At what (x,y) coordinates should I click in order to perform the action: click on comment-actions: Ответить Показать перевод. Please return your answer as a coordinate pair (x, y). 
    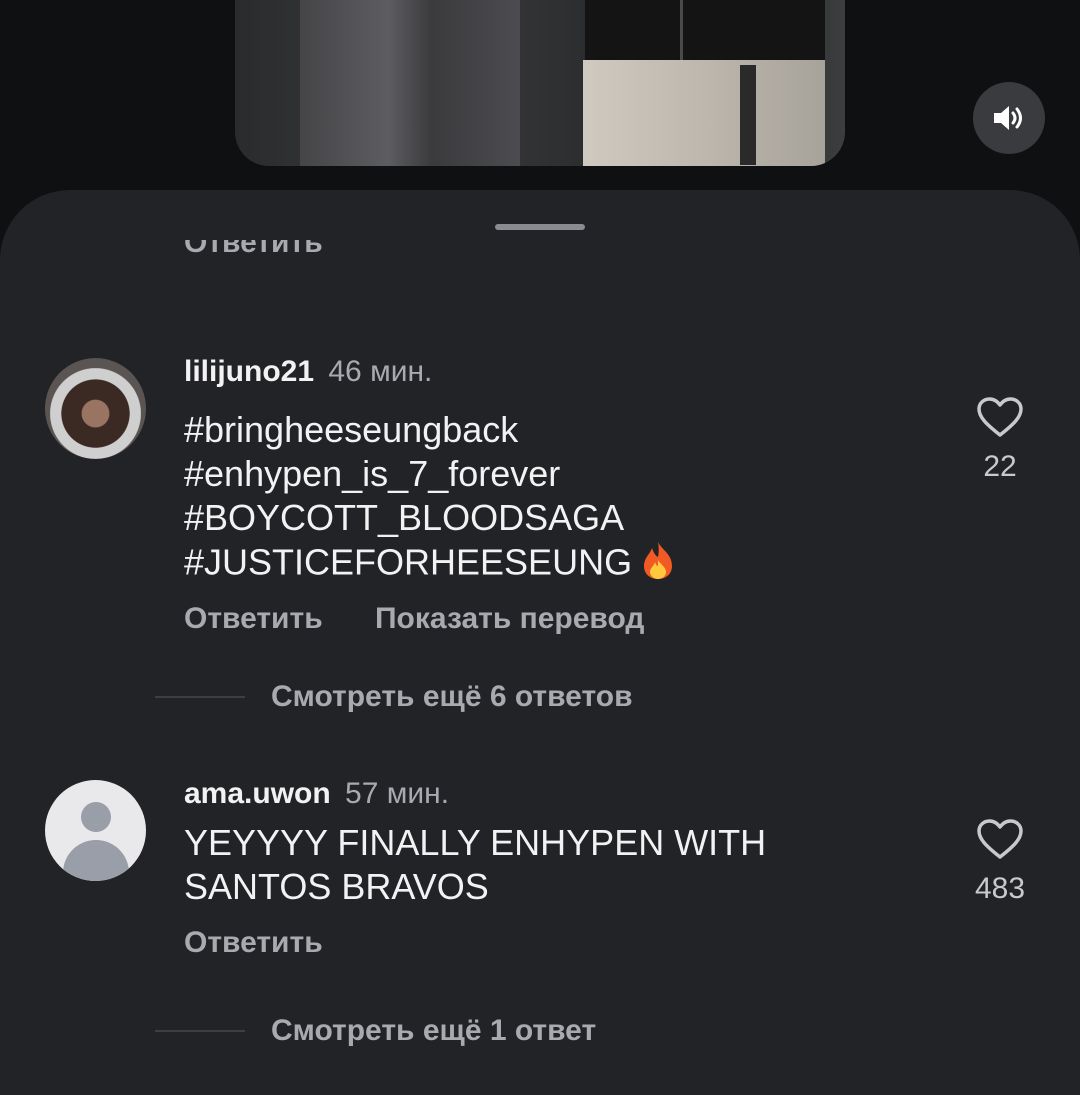
    Looking at the image, I should click on (436, 619).